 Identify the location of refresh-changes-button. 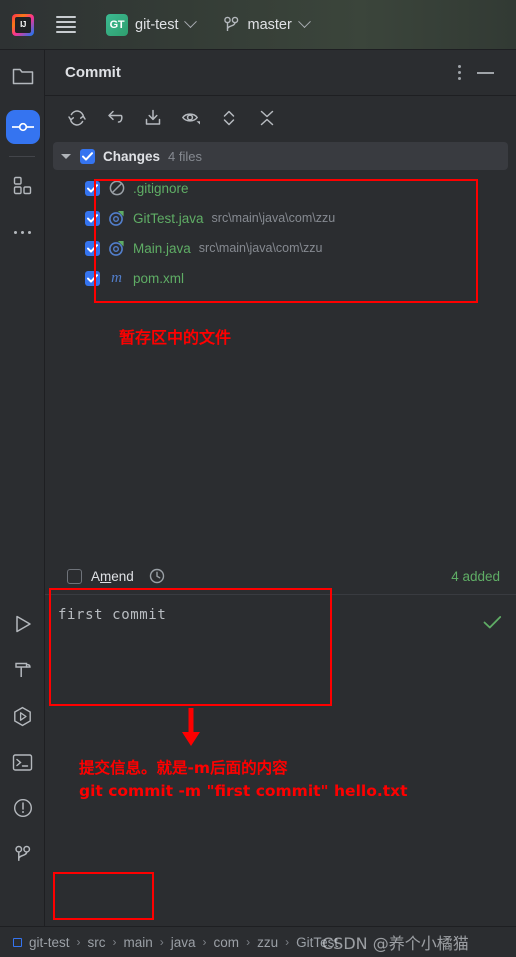
(77, 118).